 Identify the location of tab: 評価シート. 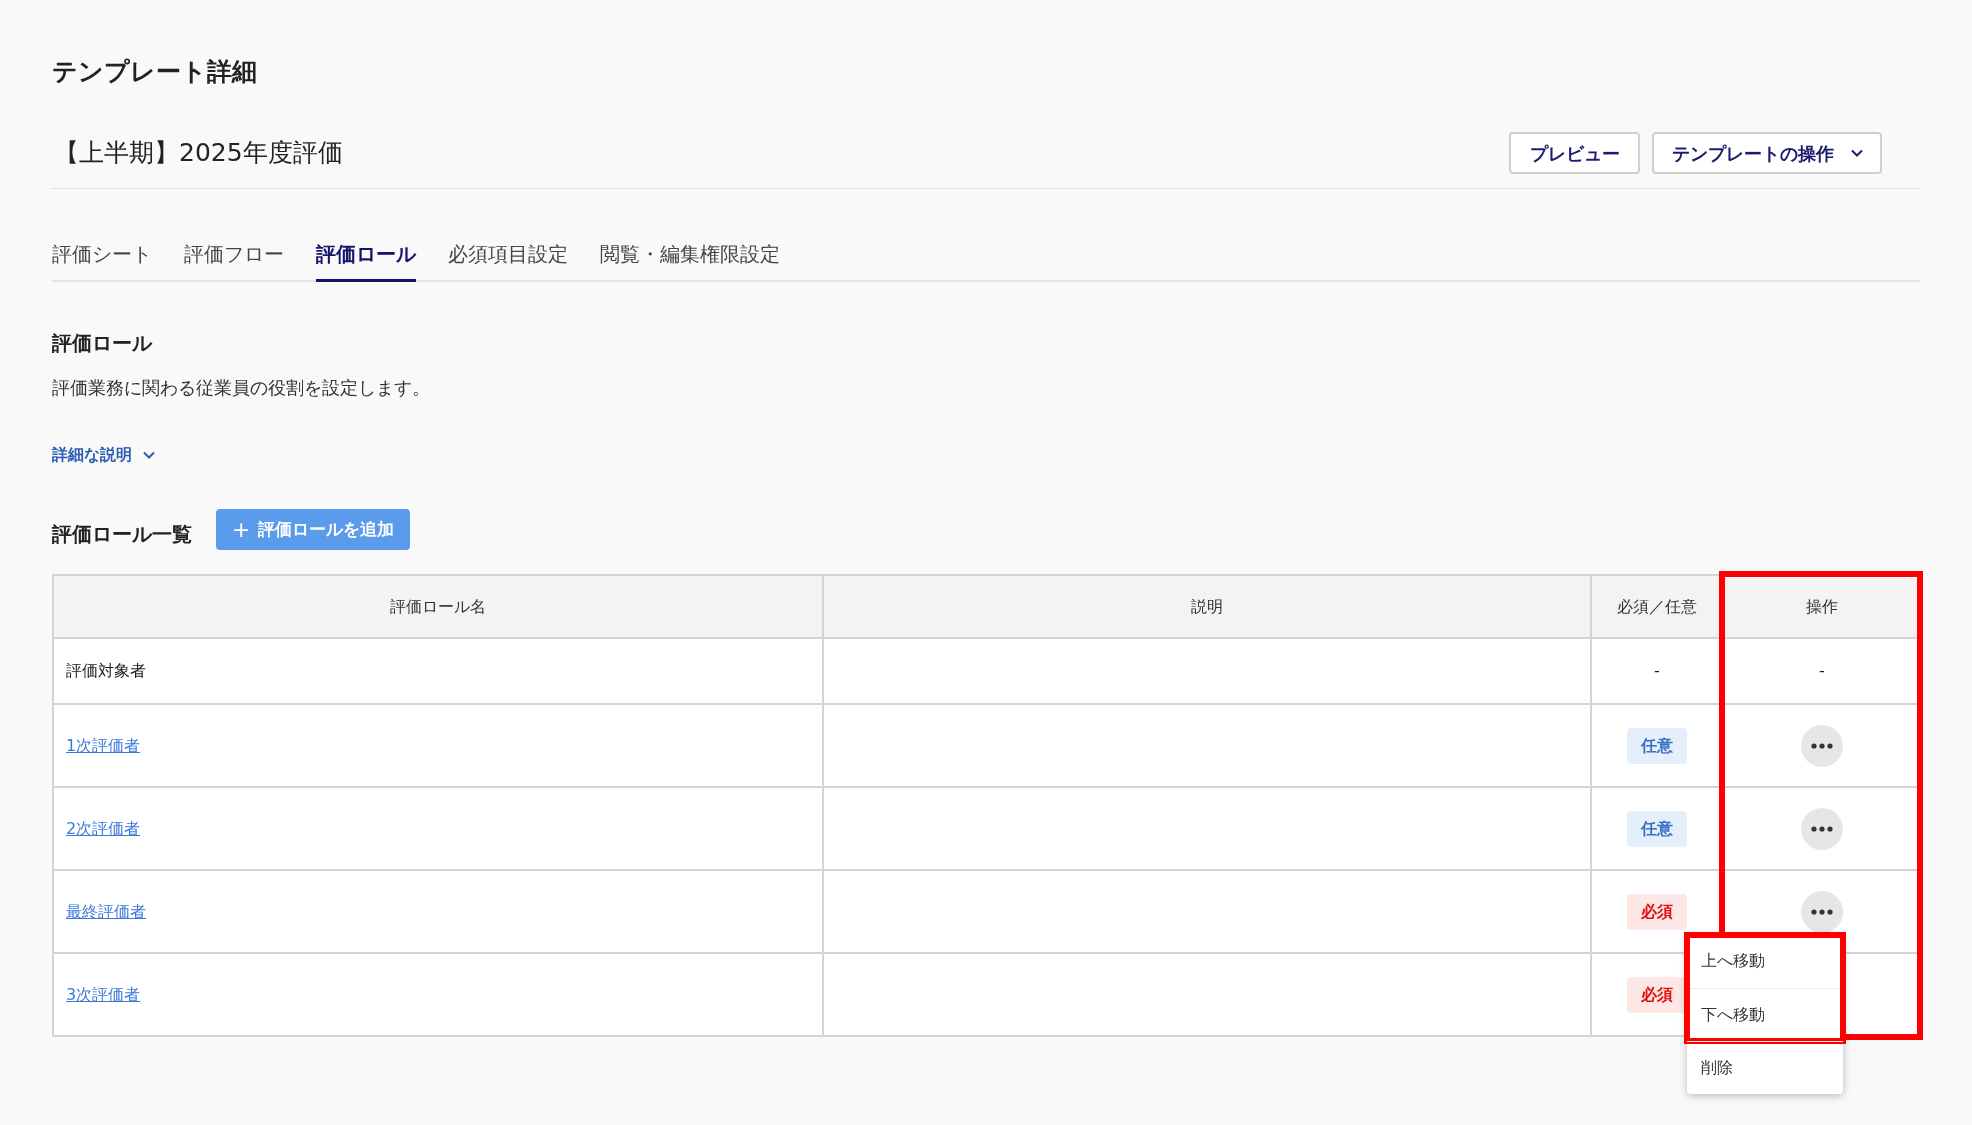
(102, 260).